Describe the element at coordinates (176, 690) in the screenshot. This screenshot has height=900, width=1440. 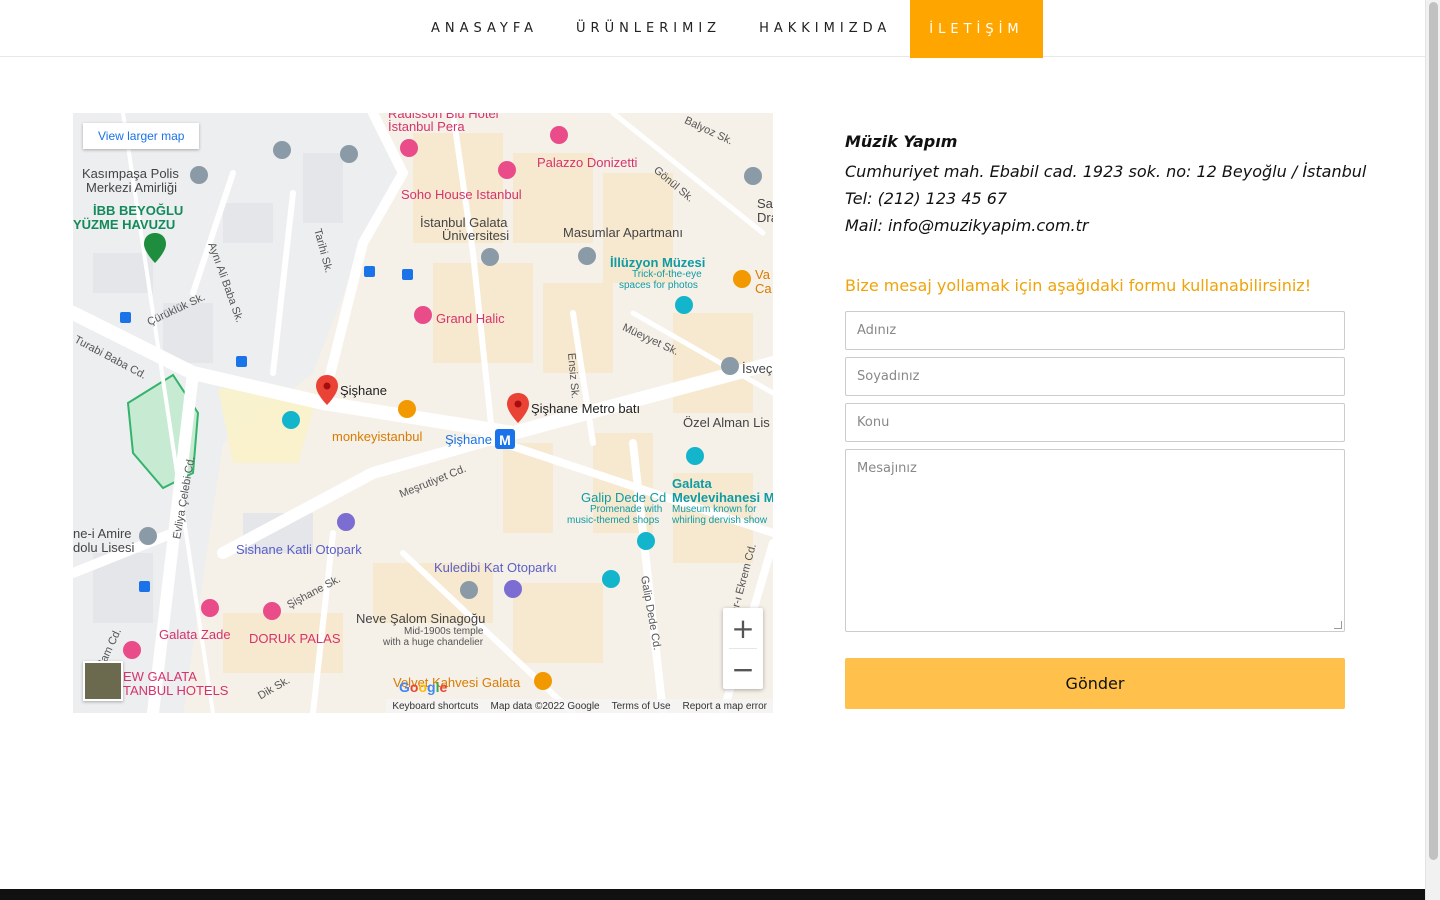
I see `map-label-new-galata-2: TANBUL HOTELS` at that location.